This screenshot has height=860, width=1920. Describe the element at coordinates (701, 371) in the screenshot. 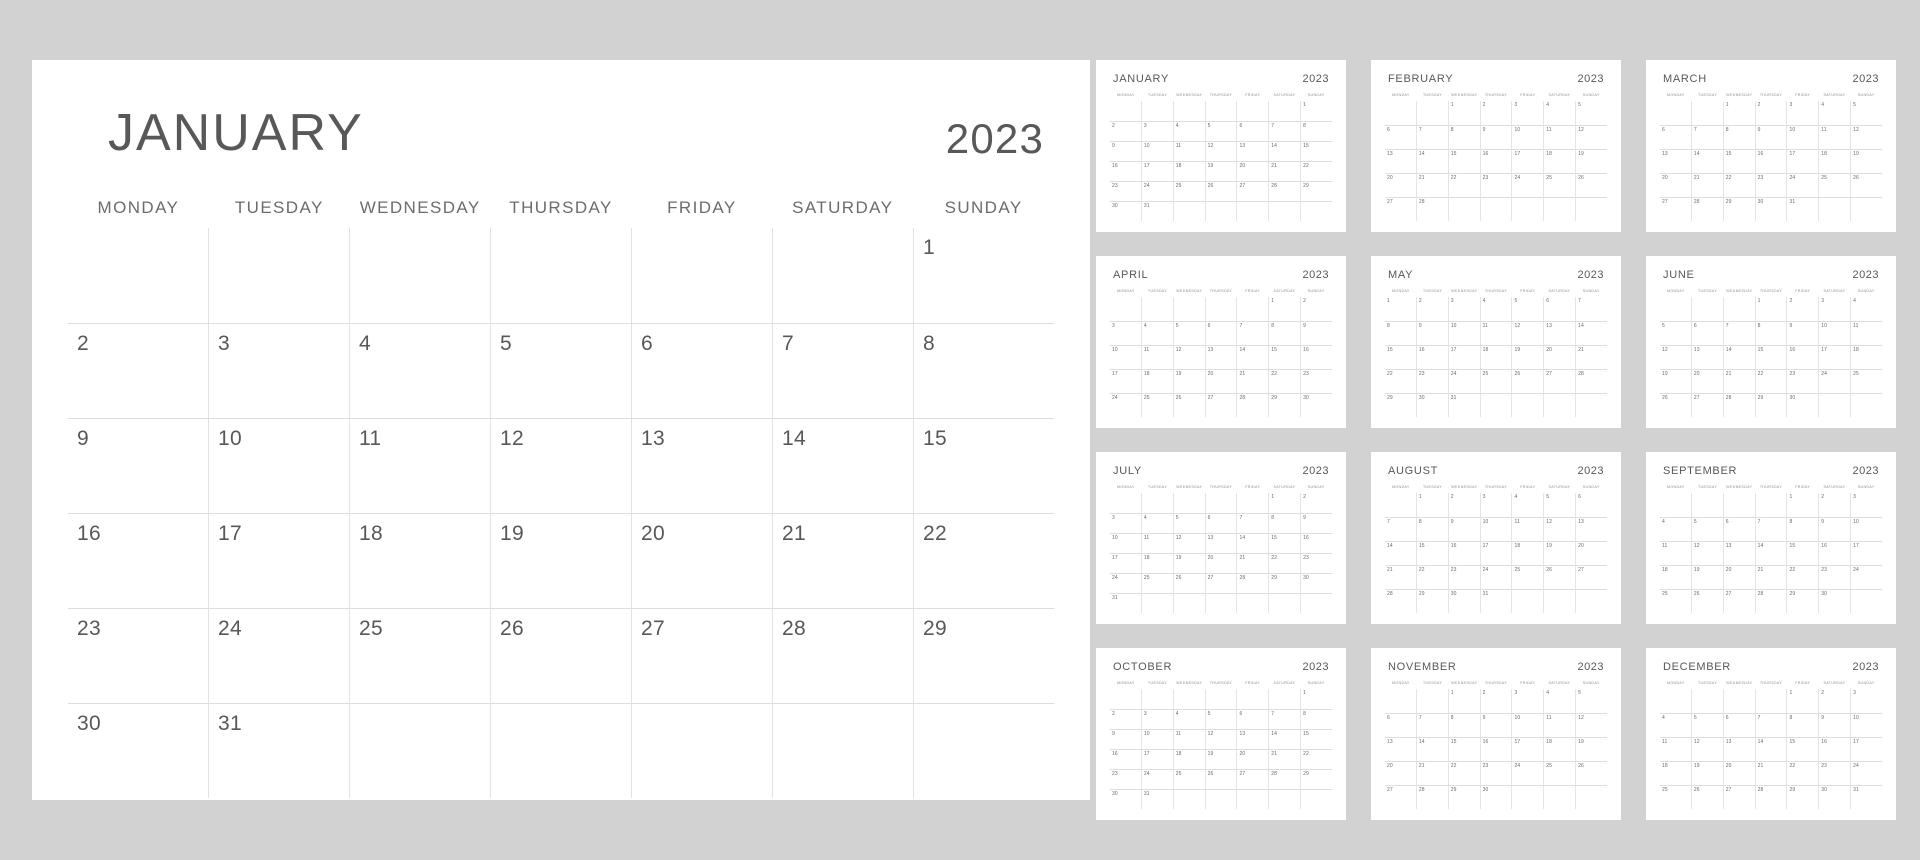

I see `main-day-cell: 6` at that location.